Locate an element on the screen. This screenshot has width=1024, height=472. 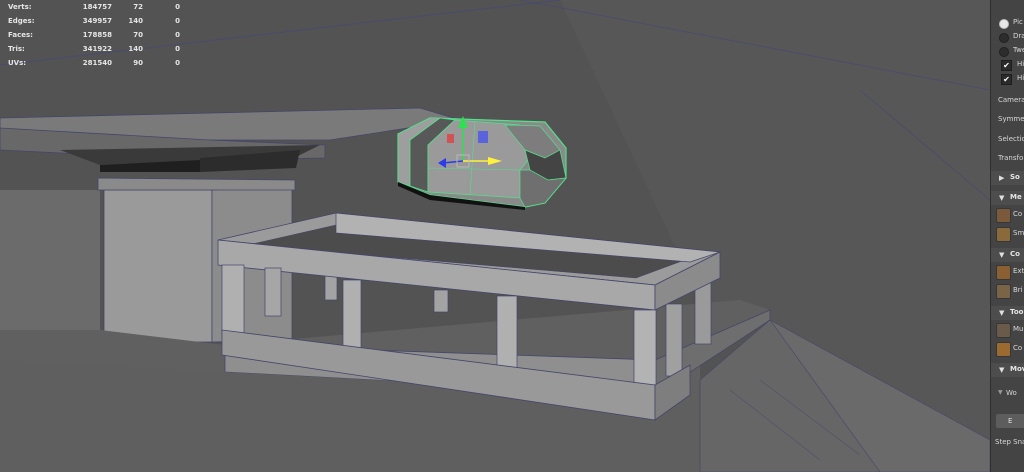
collapsed-triangle-icon: ▶ is located at coordinates (1002, 178).